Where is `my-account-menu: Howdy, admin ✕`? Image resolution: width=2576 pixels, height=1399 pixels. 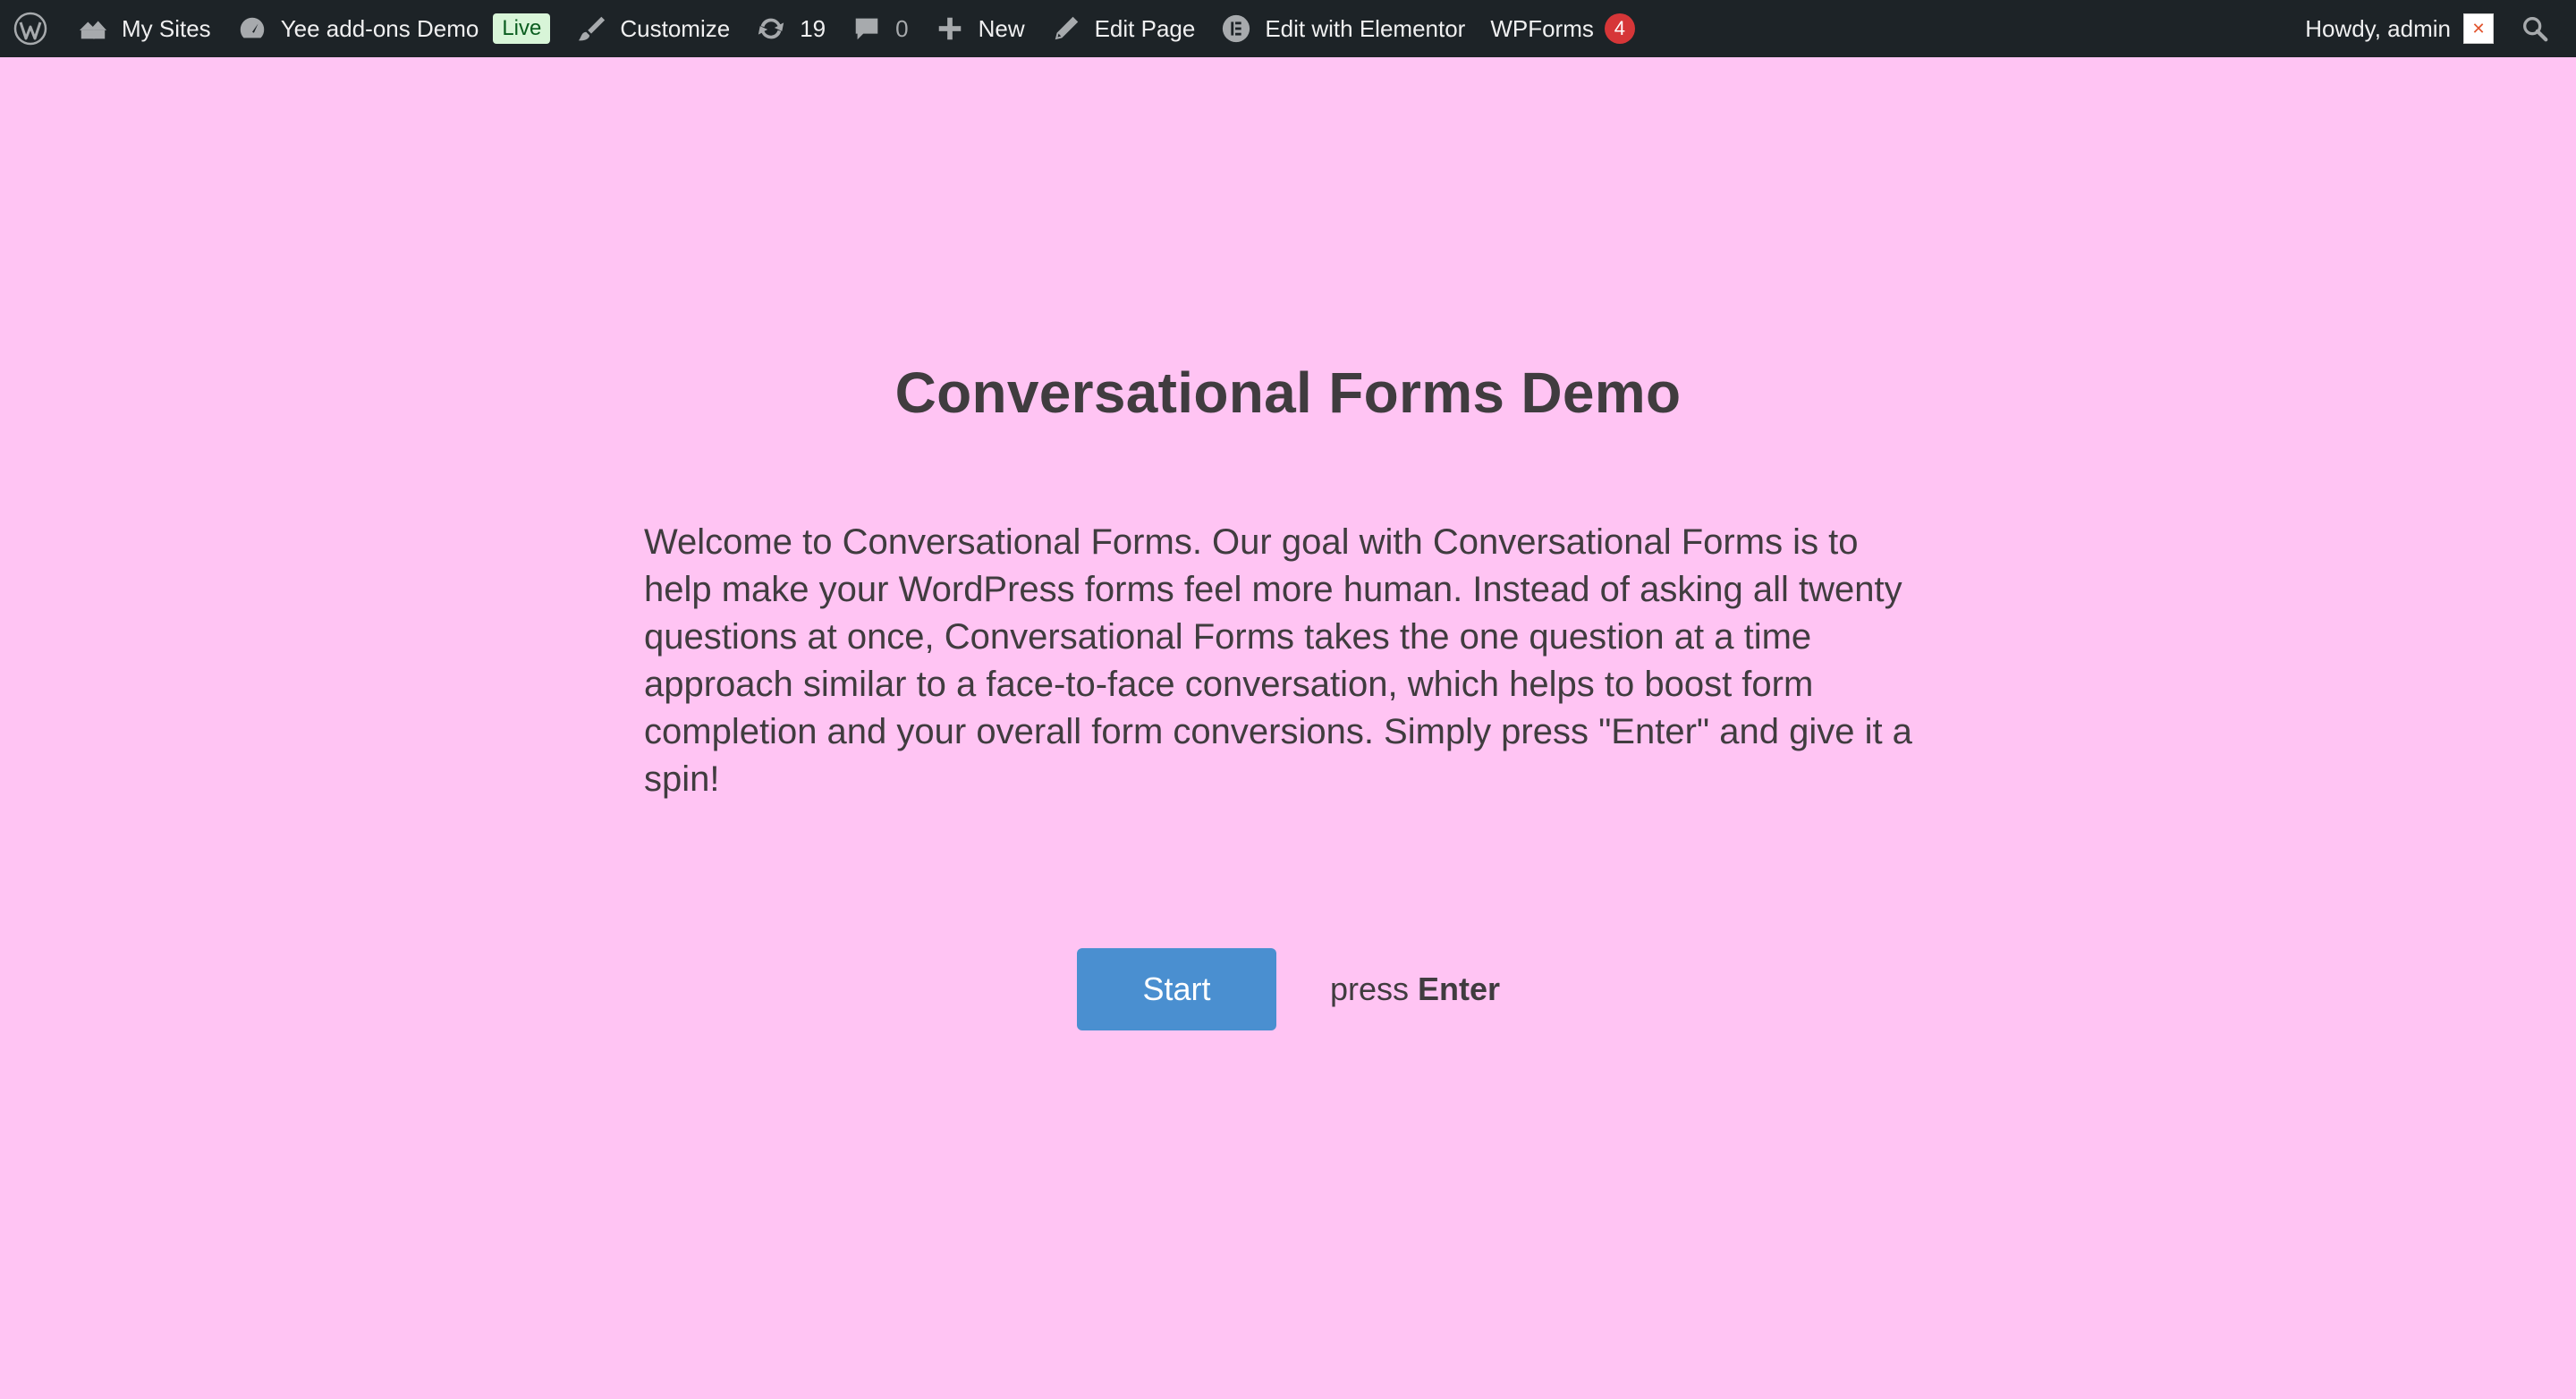
my-account-menu: Howdy, admin ✕ is located at coordinates (2399, 28).